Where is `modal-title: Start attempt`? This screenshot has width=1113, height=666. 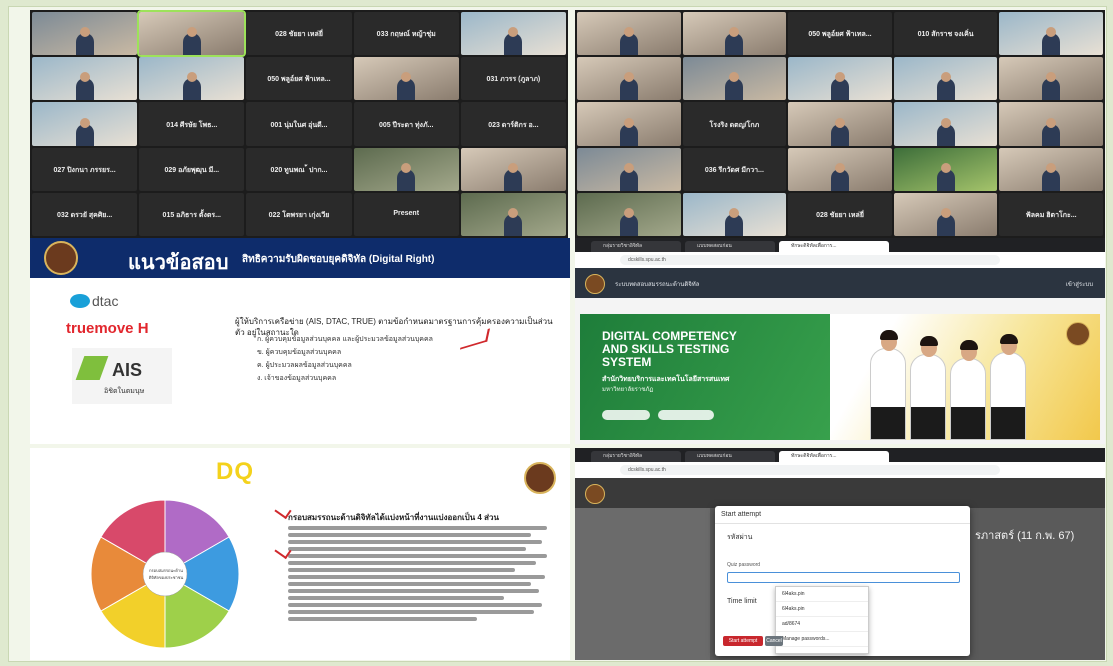 modal-title: Start attempt is located at coordinates (842, 515).